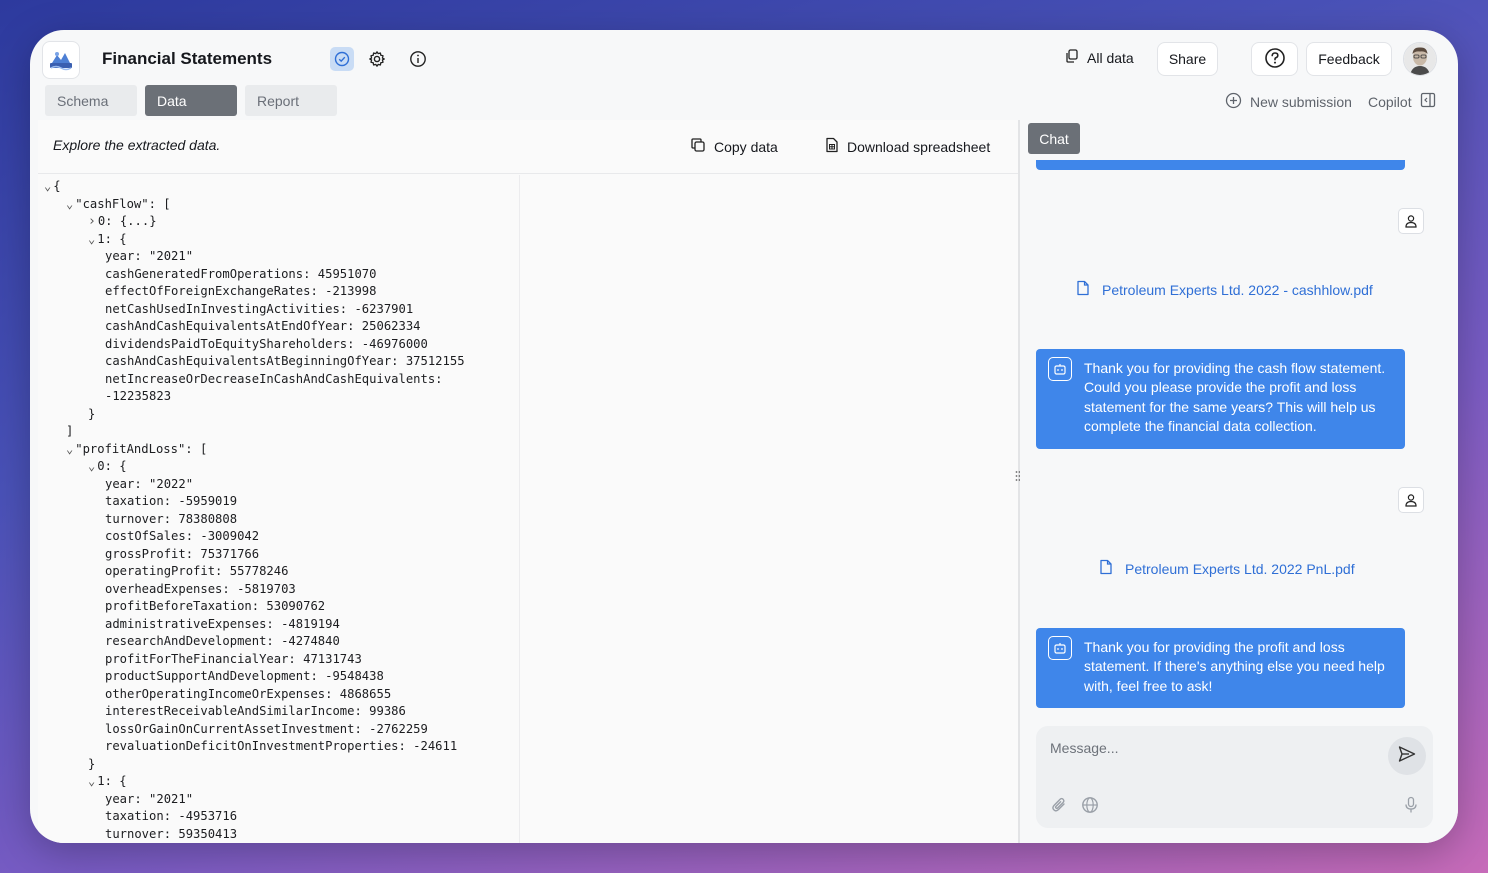 This screenshot has width=1488, height=873. What do you see at coordinates (200, 588) in the screenshot?
I see `json-line-text: overheadExpenses: -5819703` at bounding box center [200, 588].